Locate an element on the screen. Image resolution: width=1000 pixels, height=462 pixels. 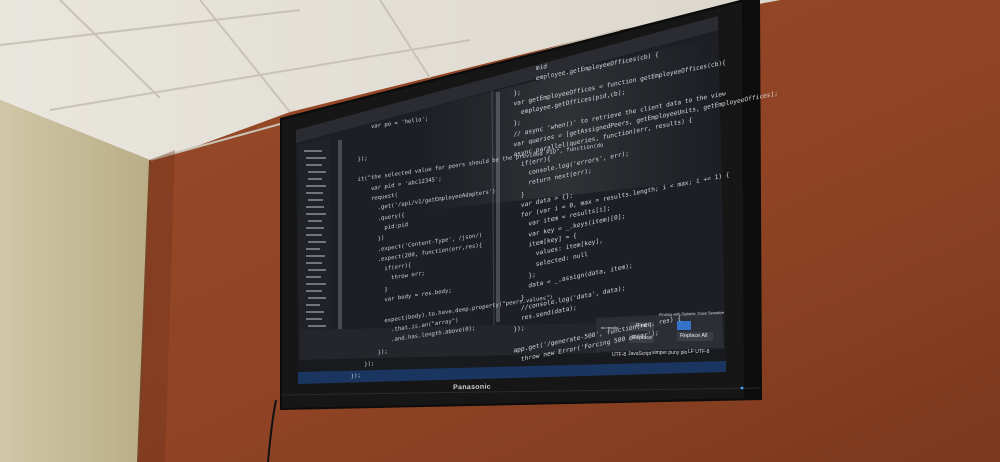
replace-all-button: Replace All is located at coordinates (694, 336).